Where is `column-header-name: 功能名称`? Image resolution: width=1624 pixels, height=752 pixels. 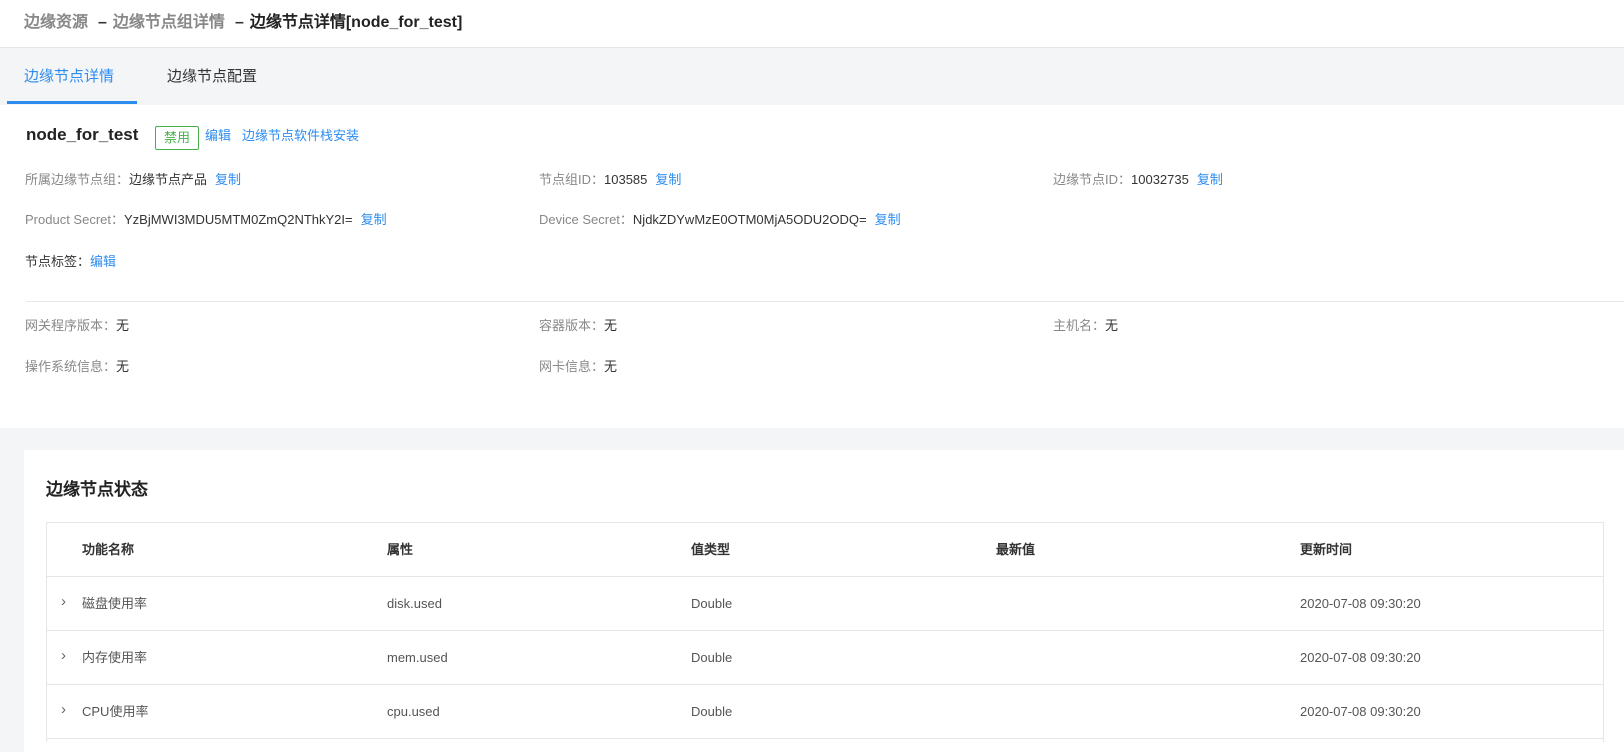 column-header-name: 功能名称 is located at coordinates (108, 549).